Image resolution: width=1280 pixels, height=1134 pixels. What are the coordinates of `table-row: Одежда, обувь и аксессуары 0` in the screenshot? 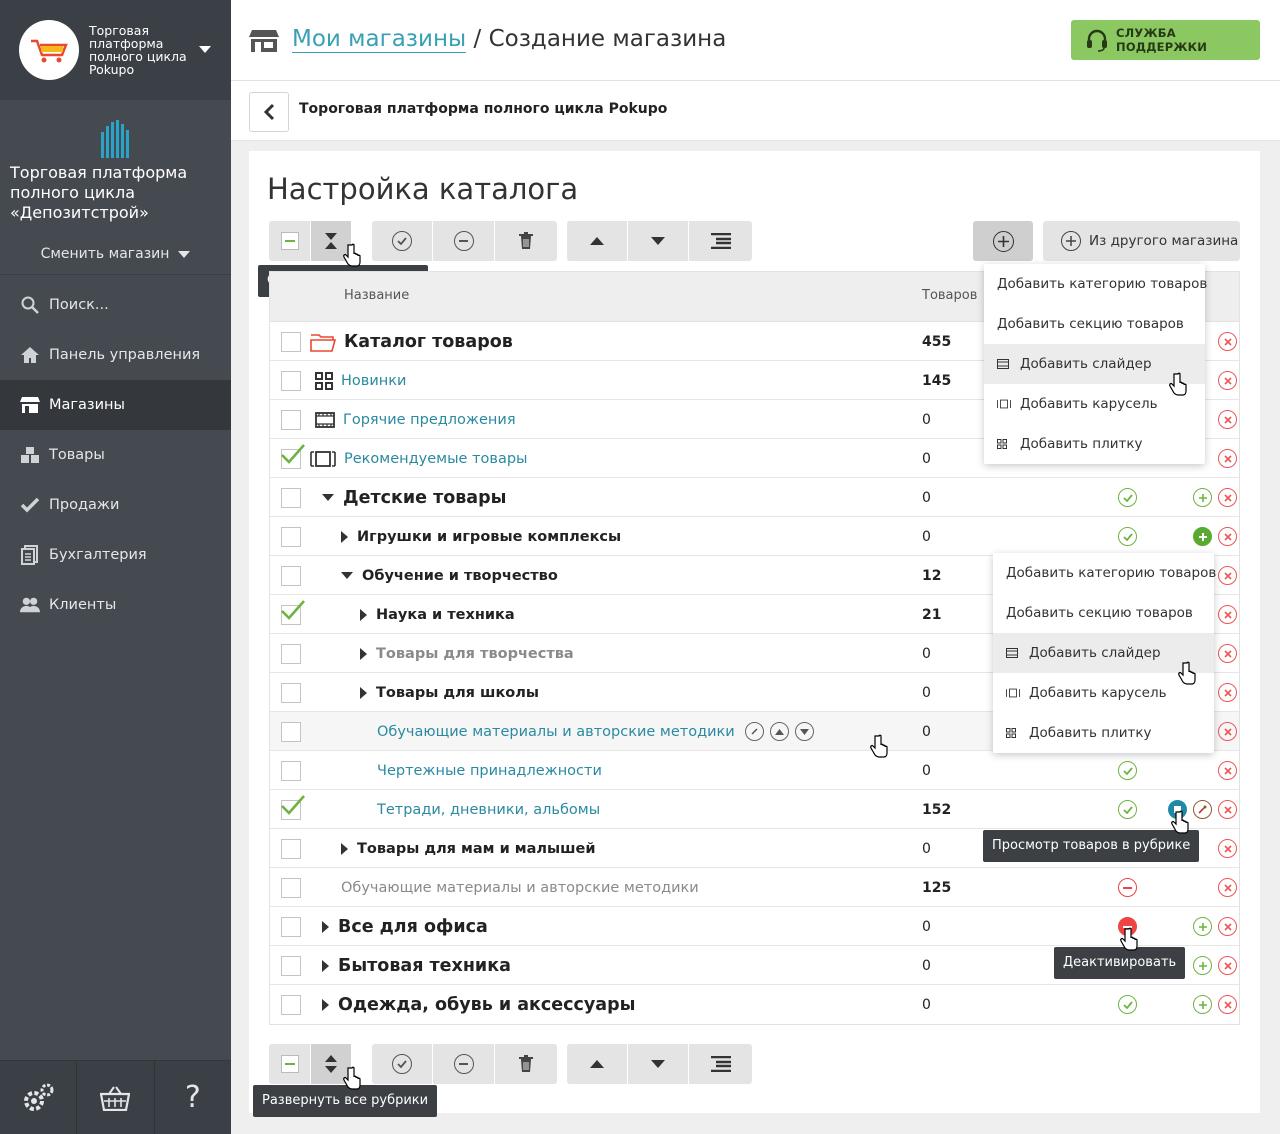 It's located at (754, 1004).